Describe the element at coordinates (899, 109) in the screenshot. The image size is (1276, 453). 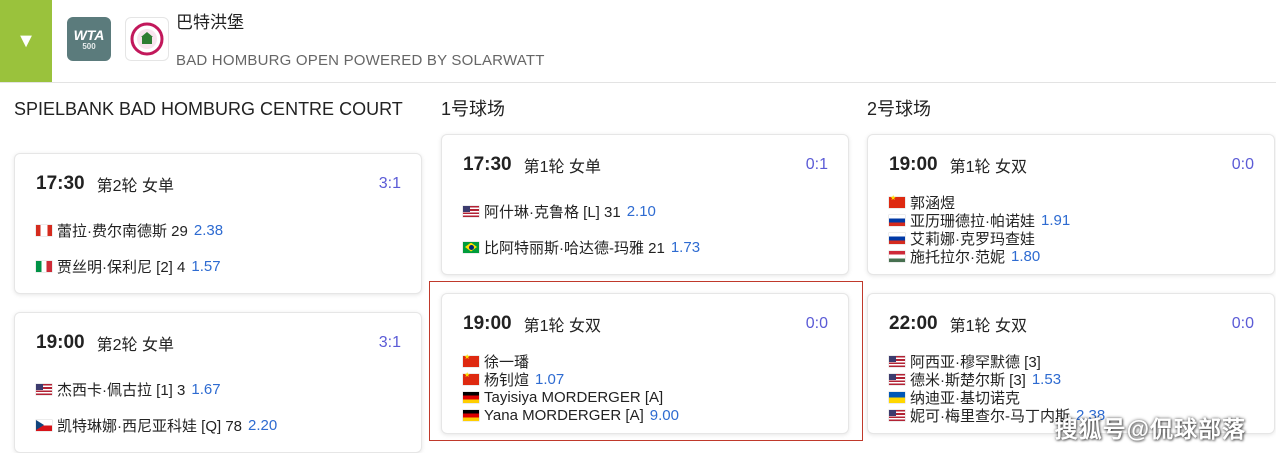
I see `court-name: 2号球场` at that location.